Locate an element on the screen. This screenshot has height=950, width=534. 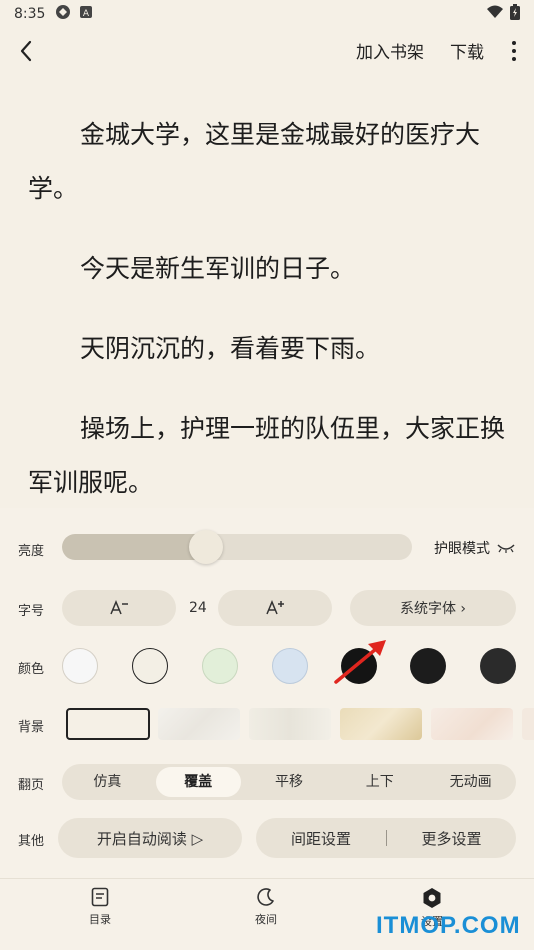
increase-font-button is located at coordinates (275, 608).